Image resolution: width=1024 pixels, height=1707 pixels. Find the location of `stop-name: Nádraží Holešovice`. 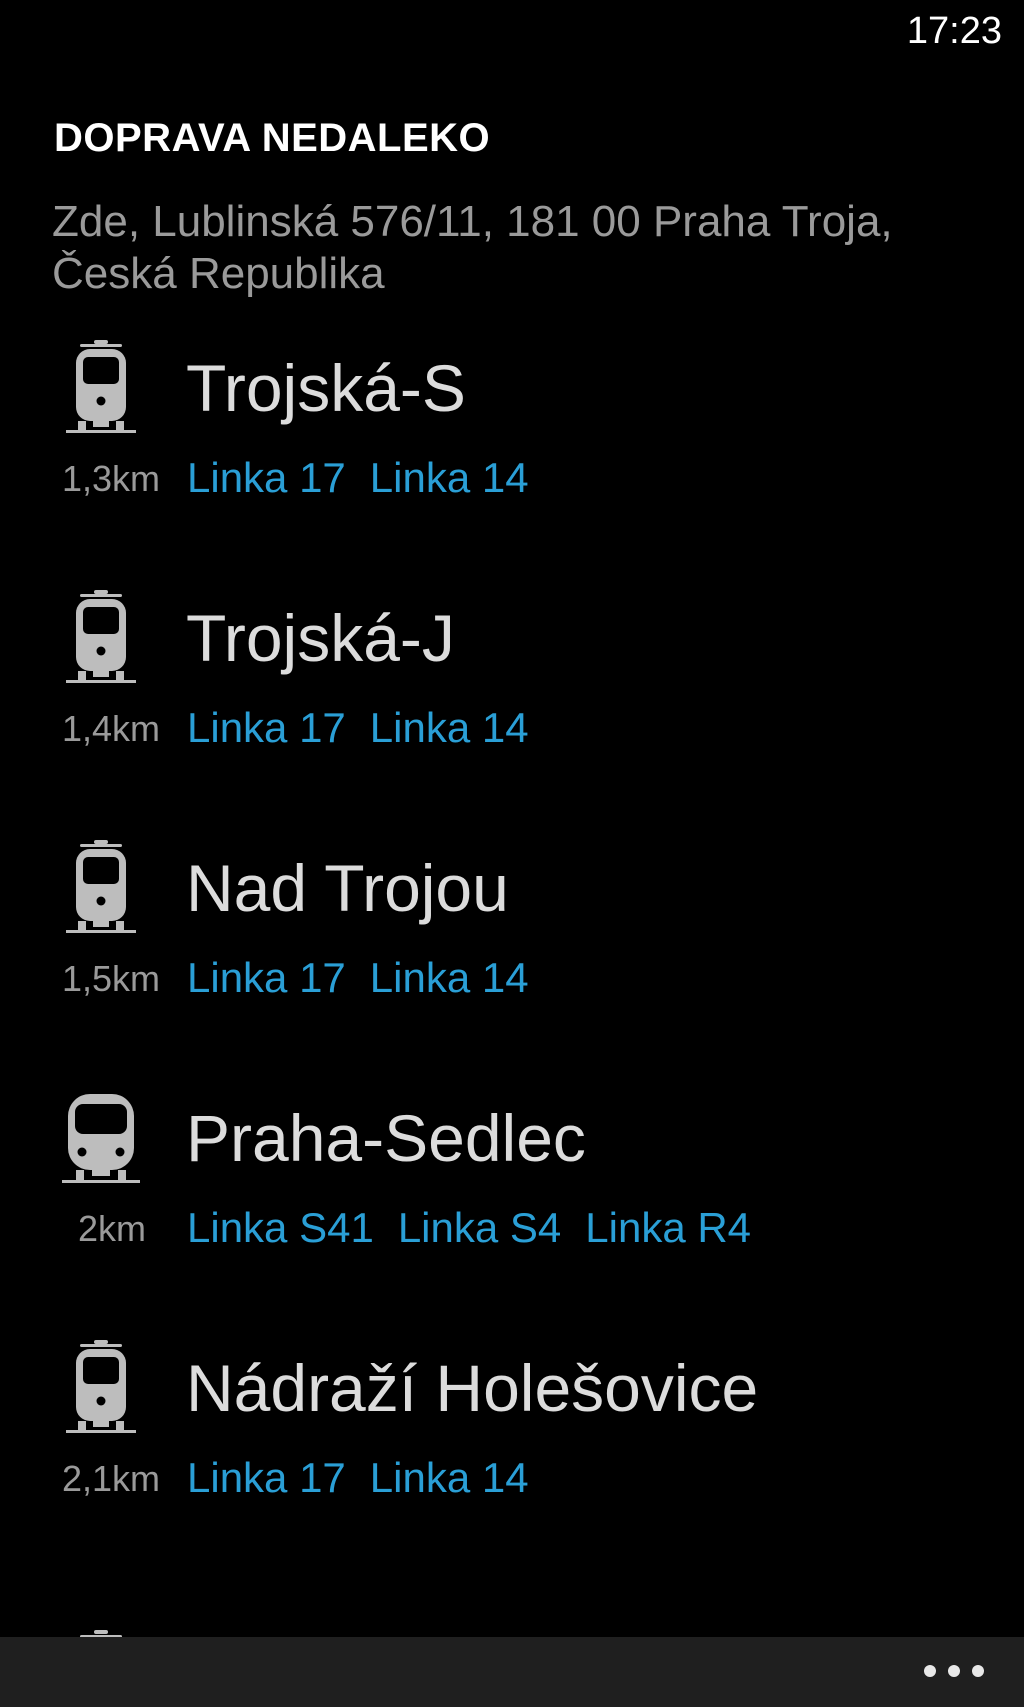

stop-name: Nádraží Holešovice is located at coordinates (472, 1388).